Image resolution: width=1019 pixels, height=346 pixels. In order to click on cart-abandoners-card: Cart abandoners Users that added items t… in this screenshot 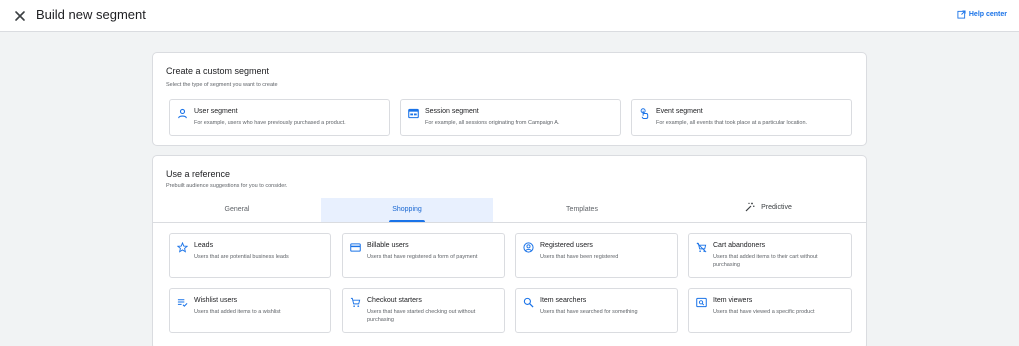, I will do `click(770, 255)`.